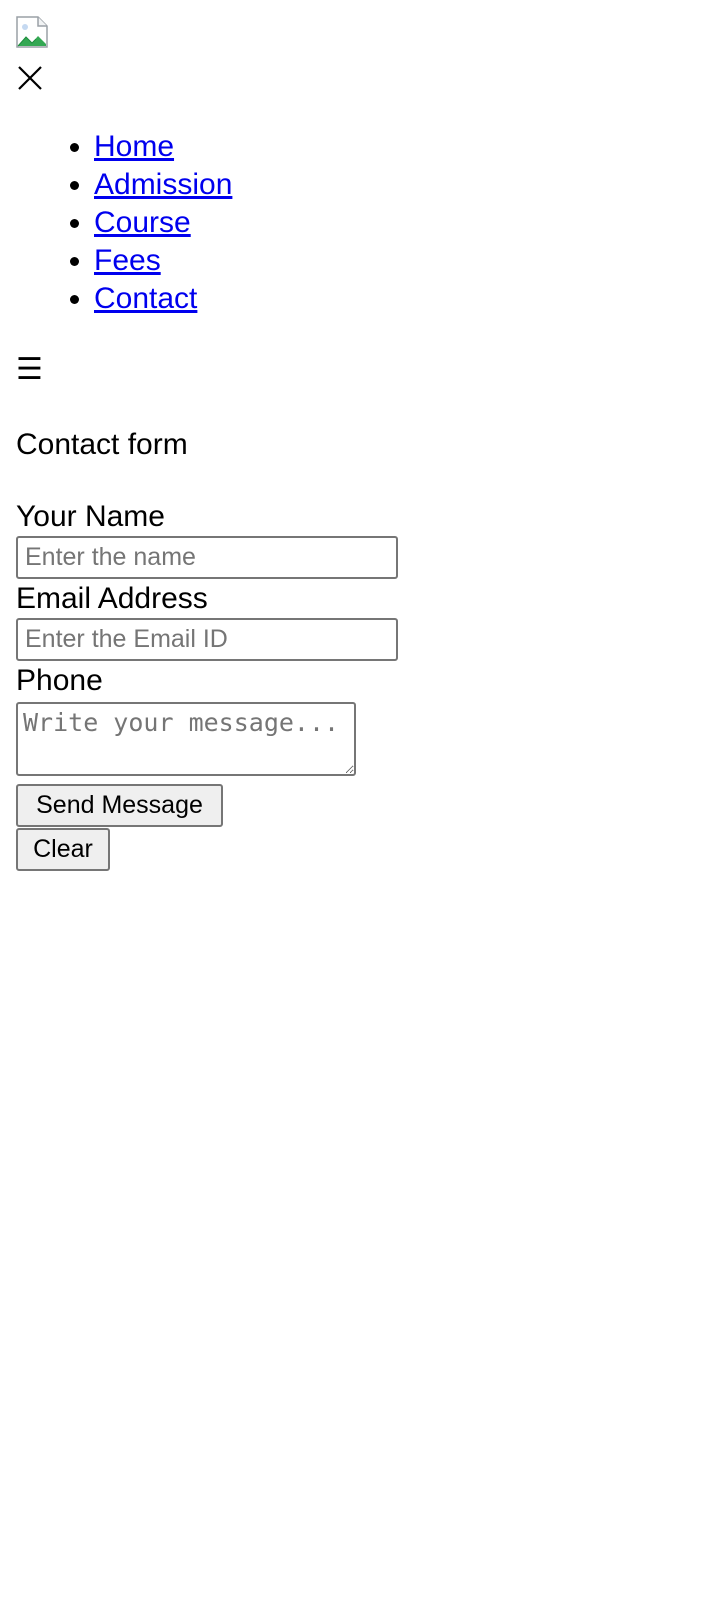  I want to click on message-textarea, so click(186, 739).